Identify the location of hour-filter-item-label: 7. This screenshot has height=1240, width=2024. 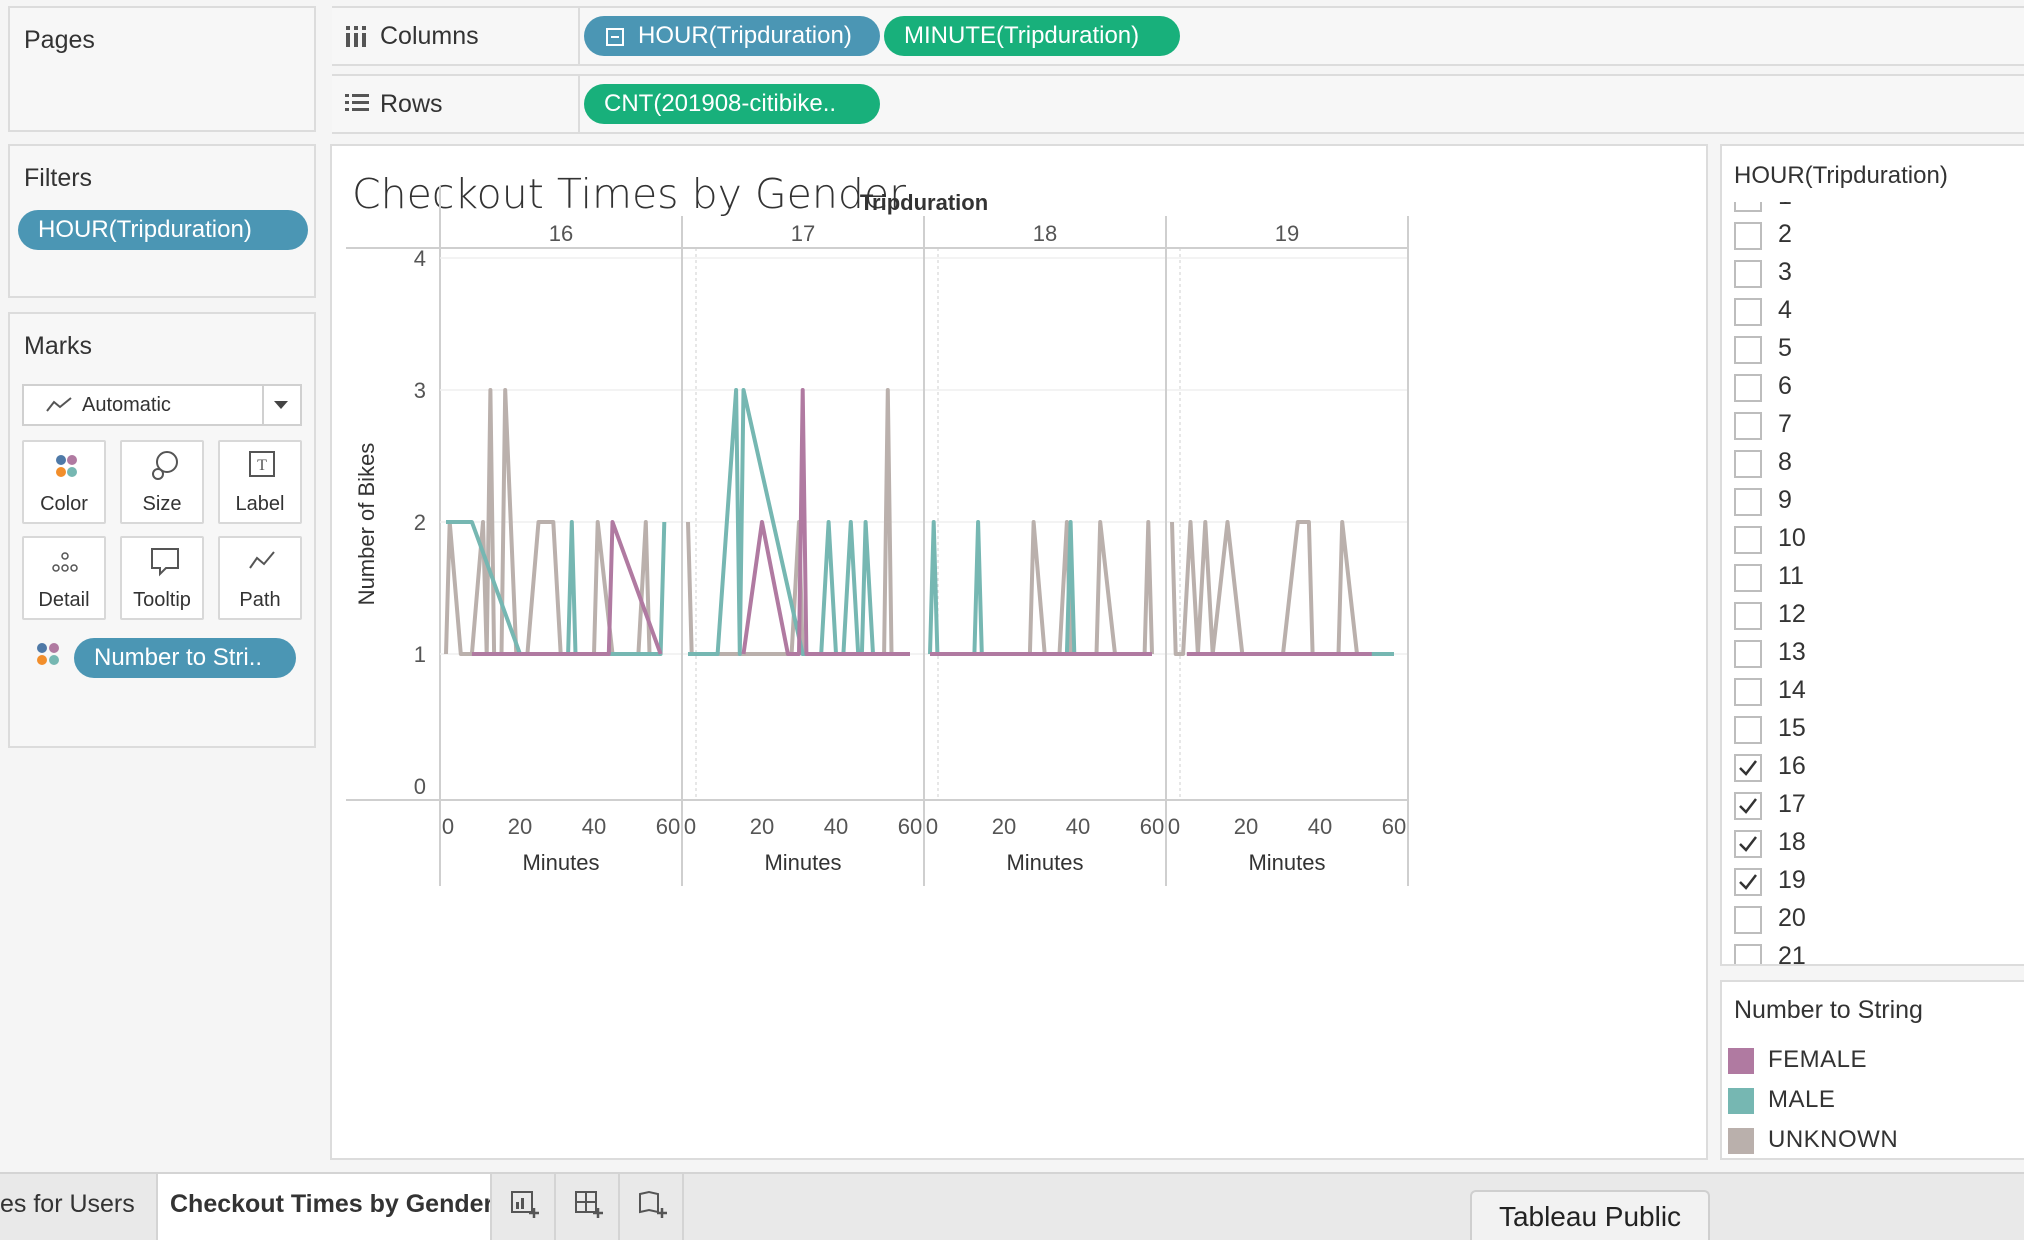
(1785, 424).